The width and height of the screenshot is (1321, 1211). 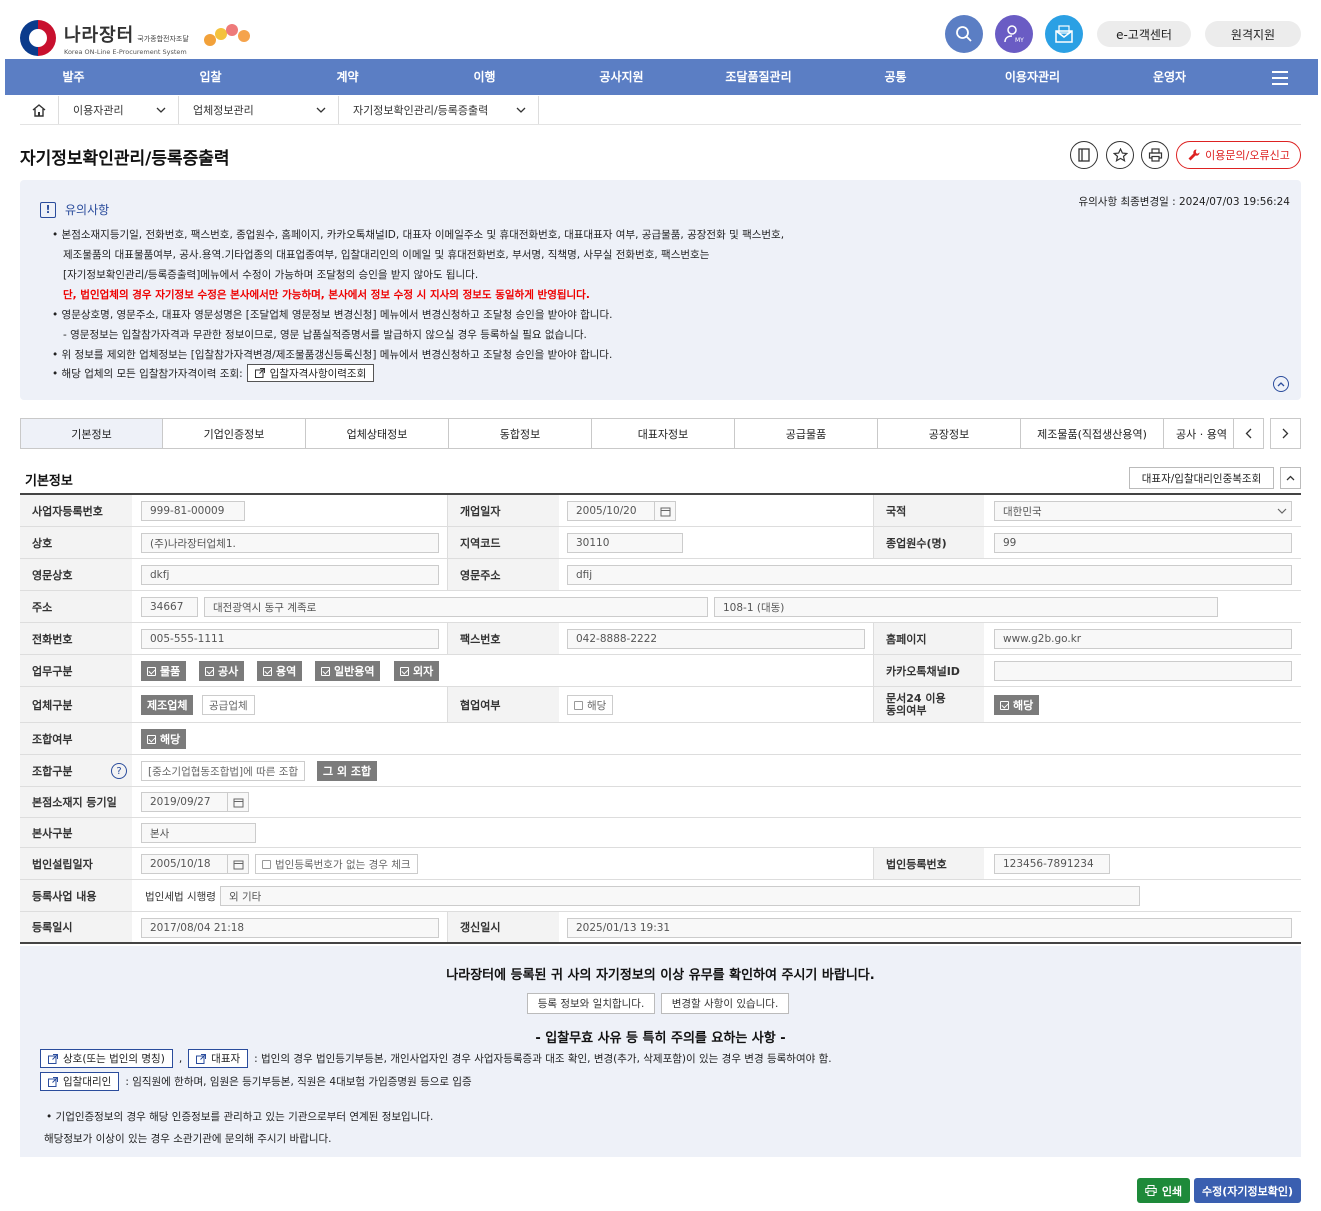 I want to click on tab-status: 업체상태정보, so click(x=377, y=433).